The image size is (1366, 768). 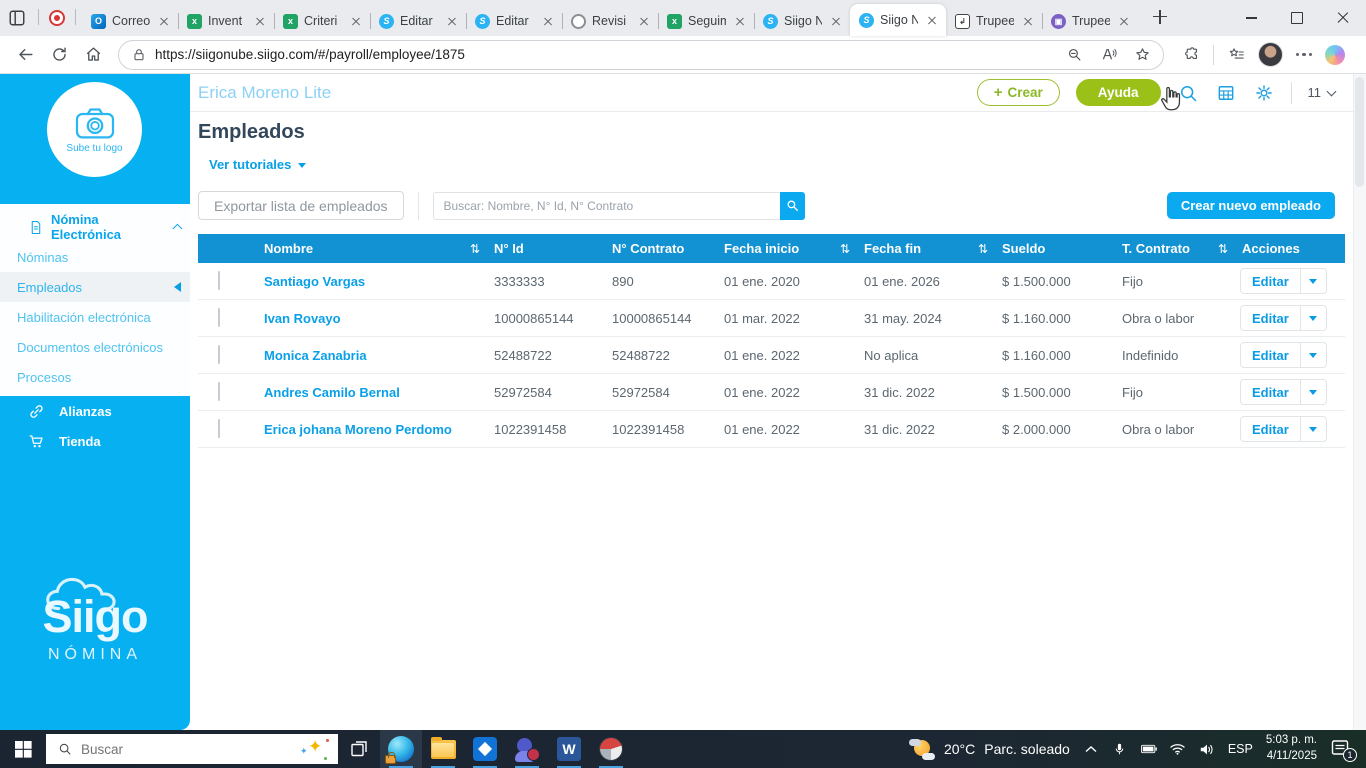 I want to click on catalog-table-icon, so click(x=1226, y=93).